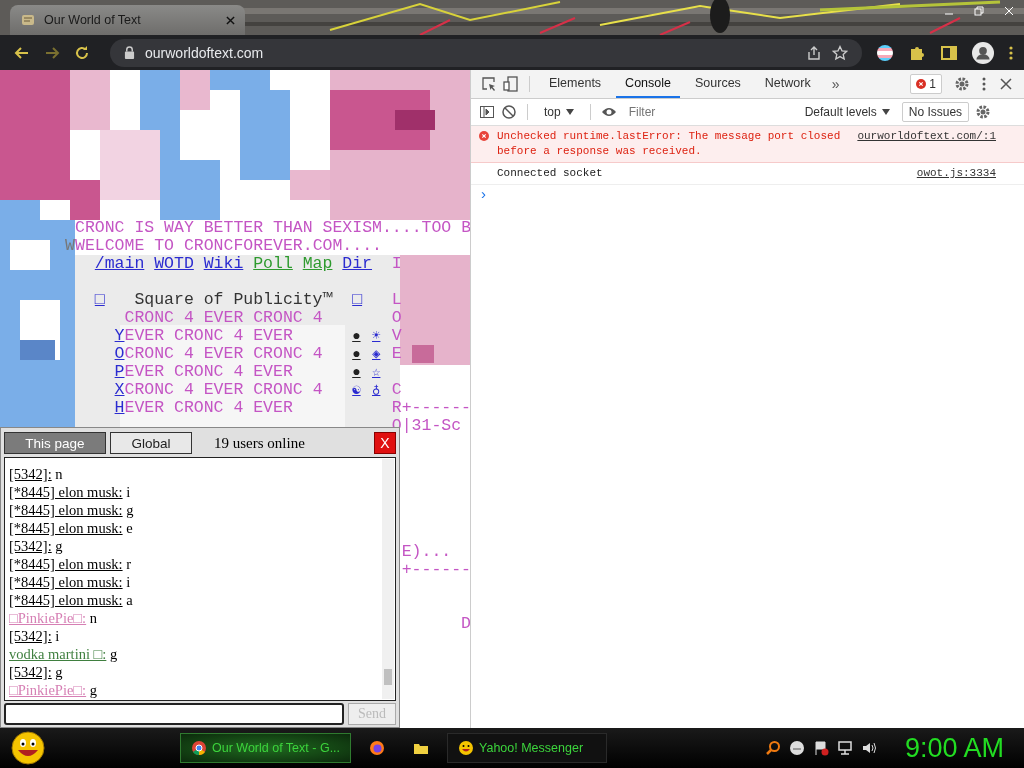  Describe the element at coordinates (559, 112) in the screenshot. I see `context-dropdown: top` at that location.